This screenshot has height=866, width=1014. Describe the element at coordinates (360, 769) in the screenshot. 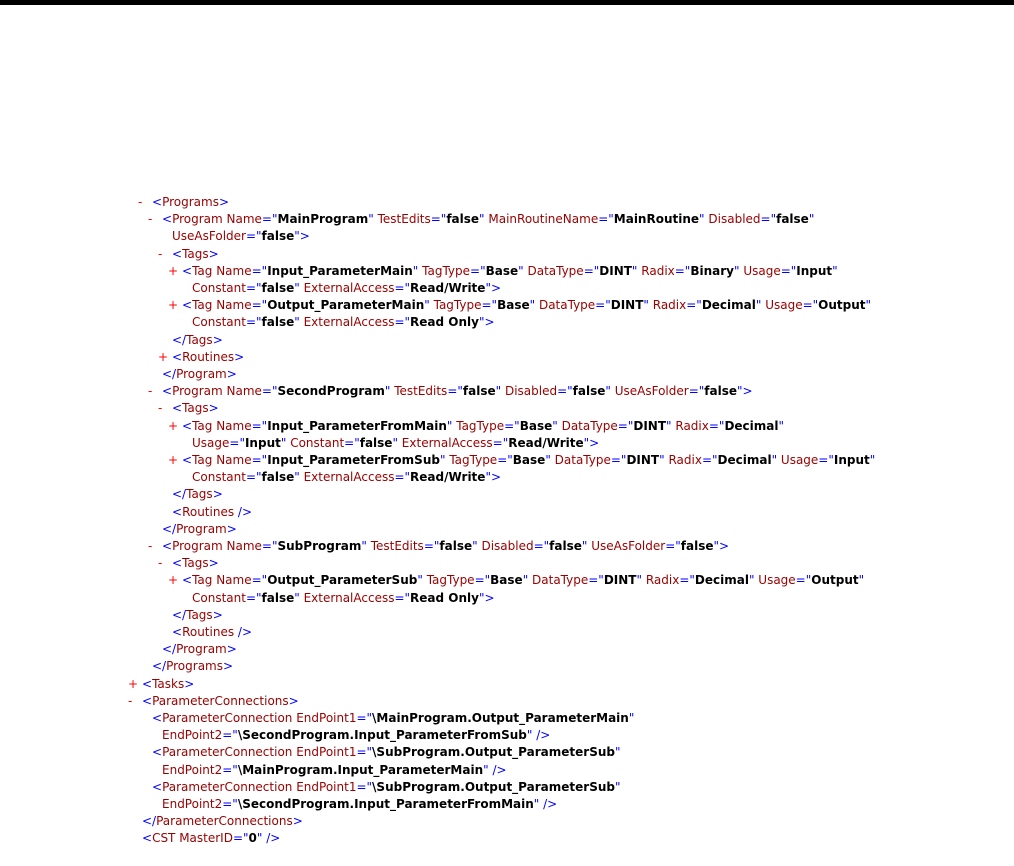

I see `xml-attribute-value: \MainProgram.Input_ParameterMain` at that location.